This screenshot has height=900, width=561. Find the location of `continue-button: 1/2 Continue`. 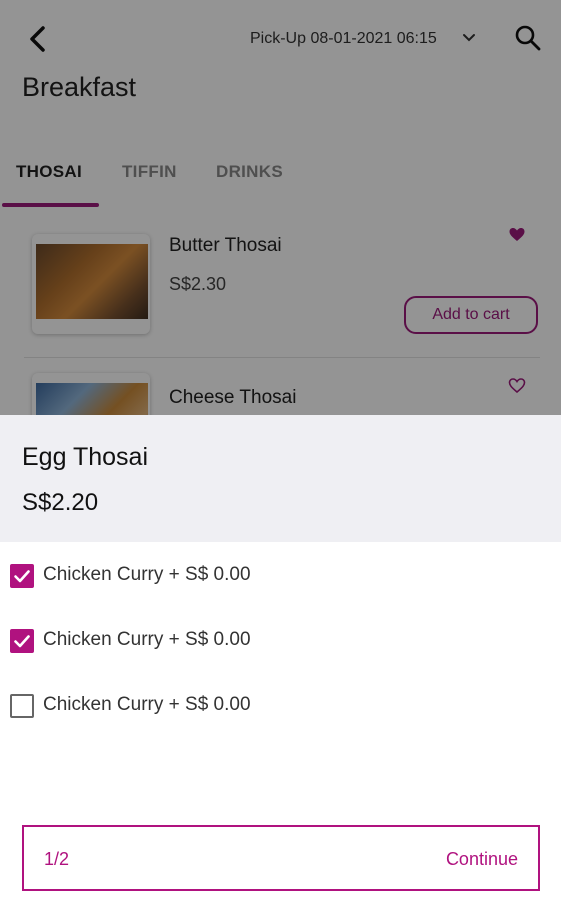

continue-button: 1/2 Continue is located at coordinates (281, 858).